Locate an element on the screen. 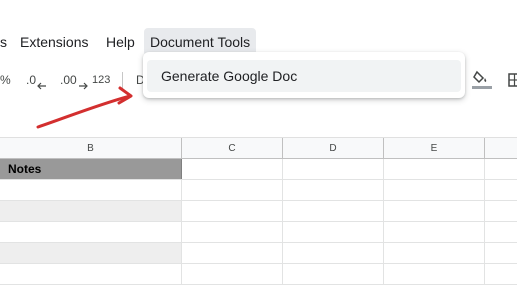 The width and height of the screenshot is (517, 295). column-header-d: D is located at coordinates (333, 148).